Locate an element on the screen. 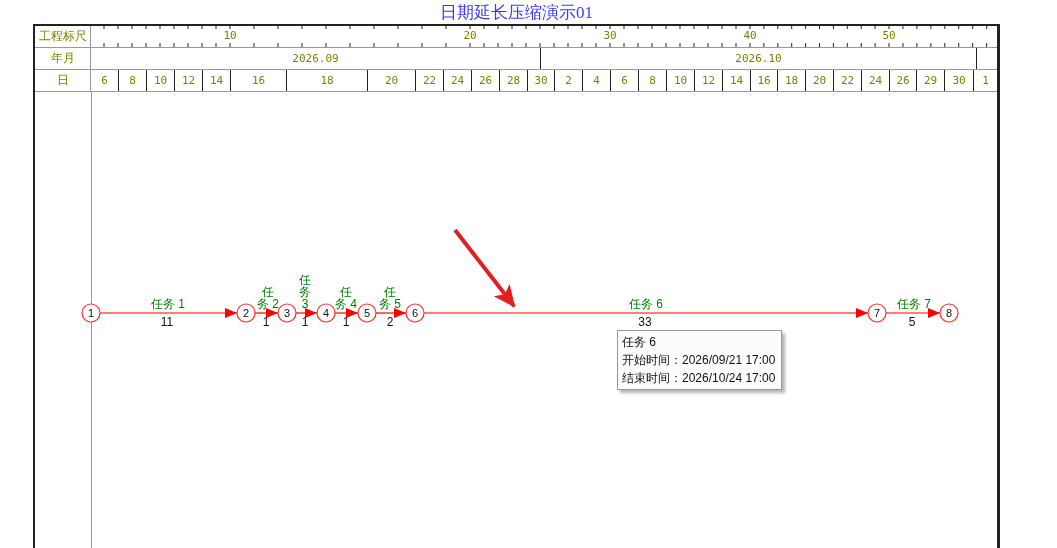 The height and width of the screenshot is (548, 1057). ruler-label: 工程标尺 is located at coordinates (62, 36).